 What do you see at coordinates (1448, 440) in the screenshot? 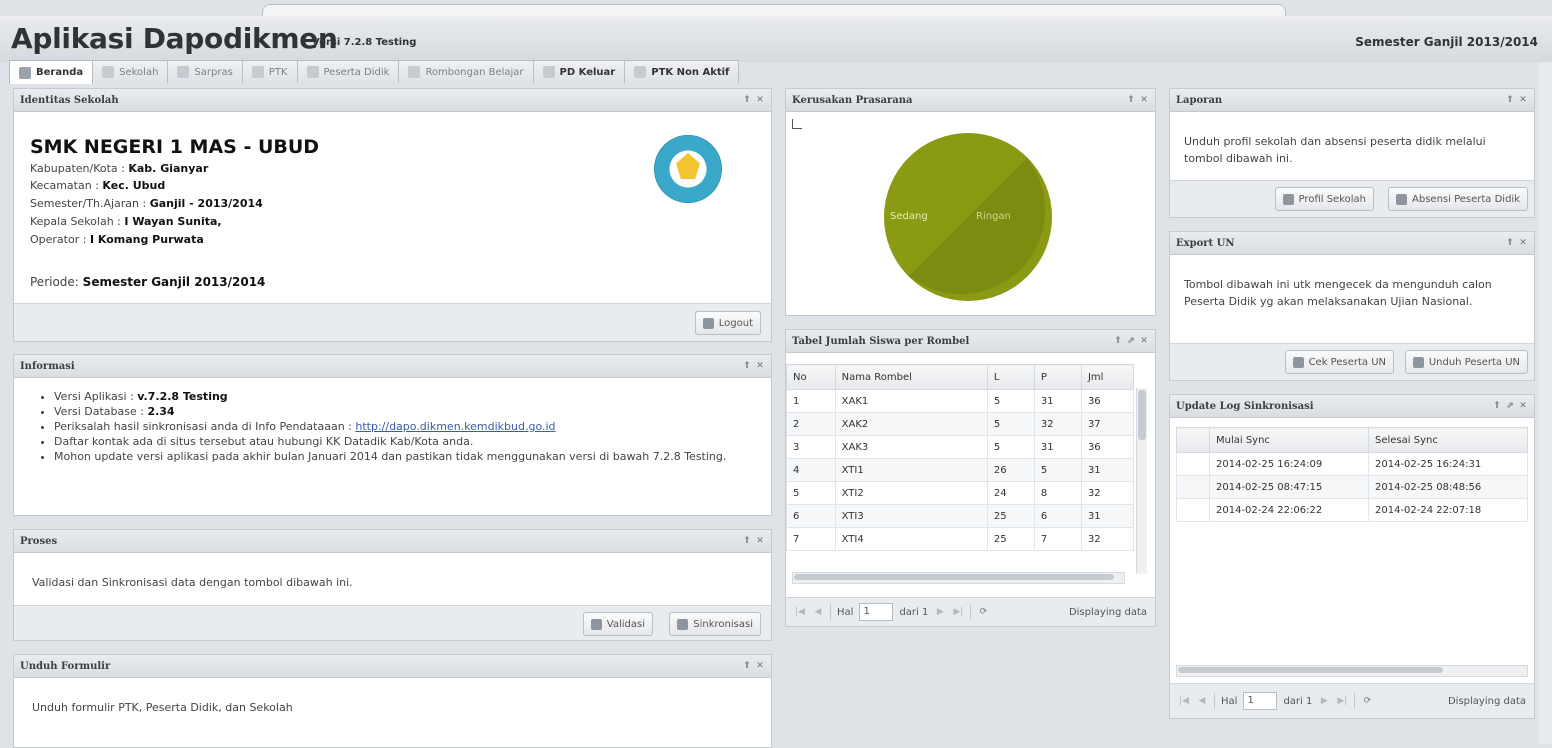
I see `col-header-selesai-sync: Selesai Sync` at bounding box center [1448, 440].